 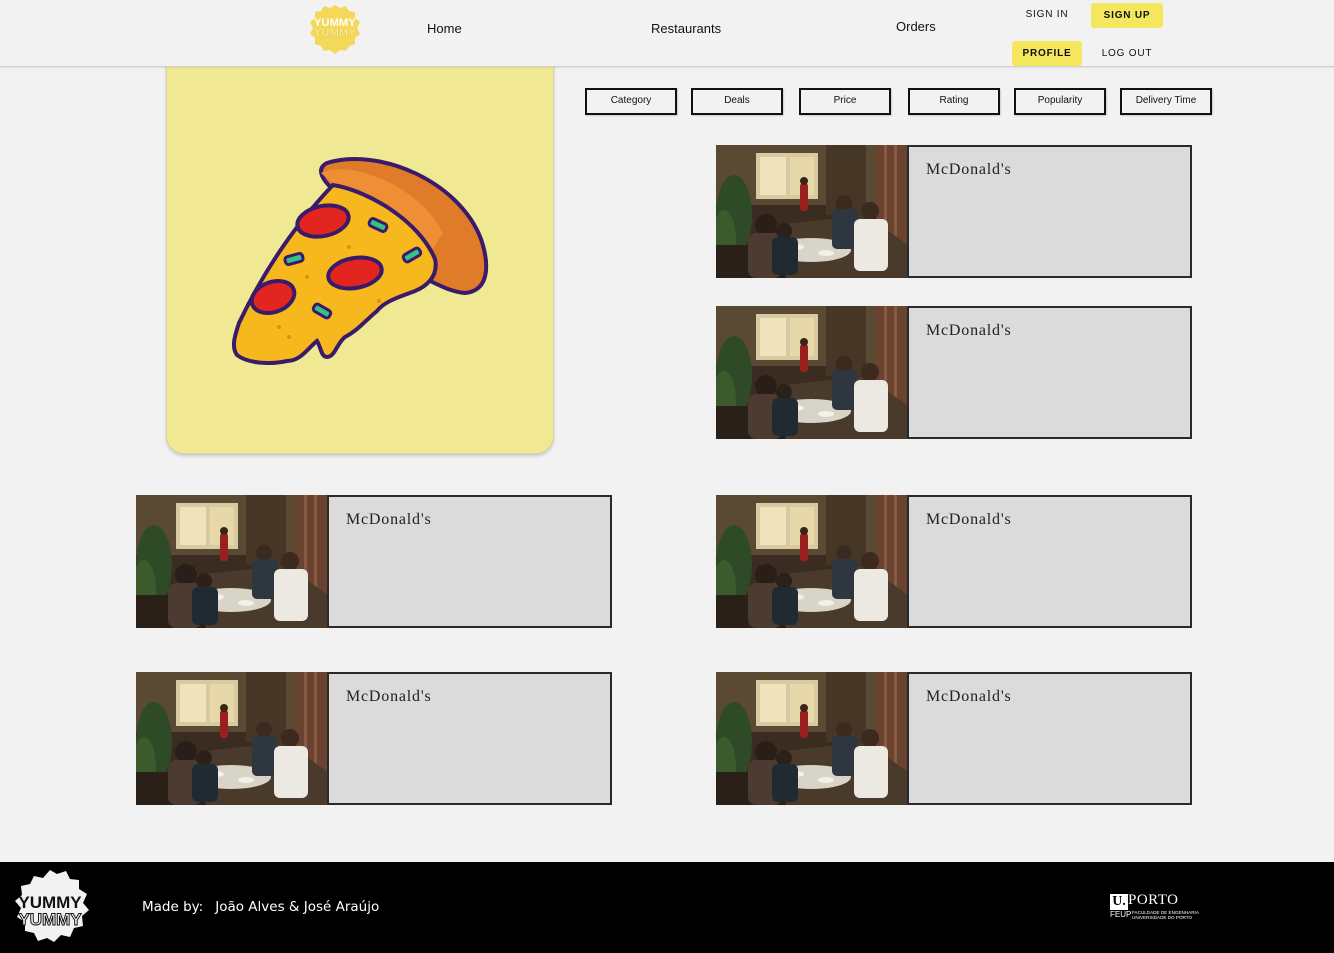 I want to click on filter-category-button: Category, so click(x=631, y=101).